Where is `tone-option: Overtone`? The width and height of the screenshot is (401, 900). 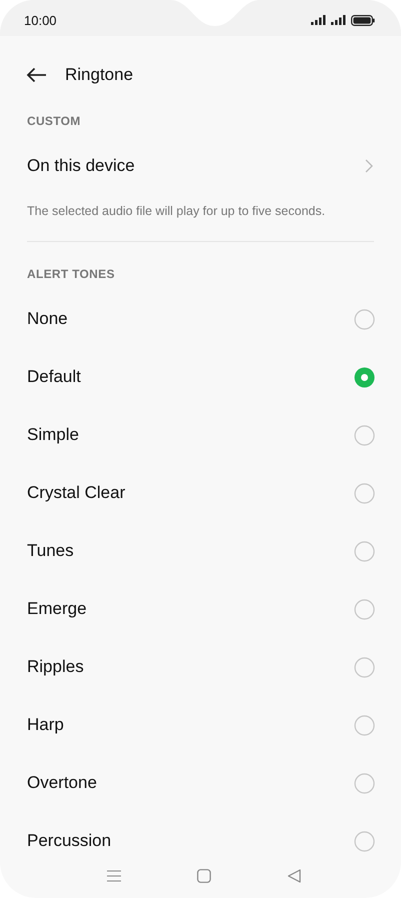
tone-option: Overtone is located at coordinates (62, 783).